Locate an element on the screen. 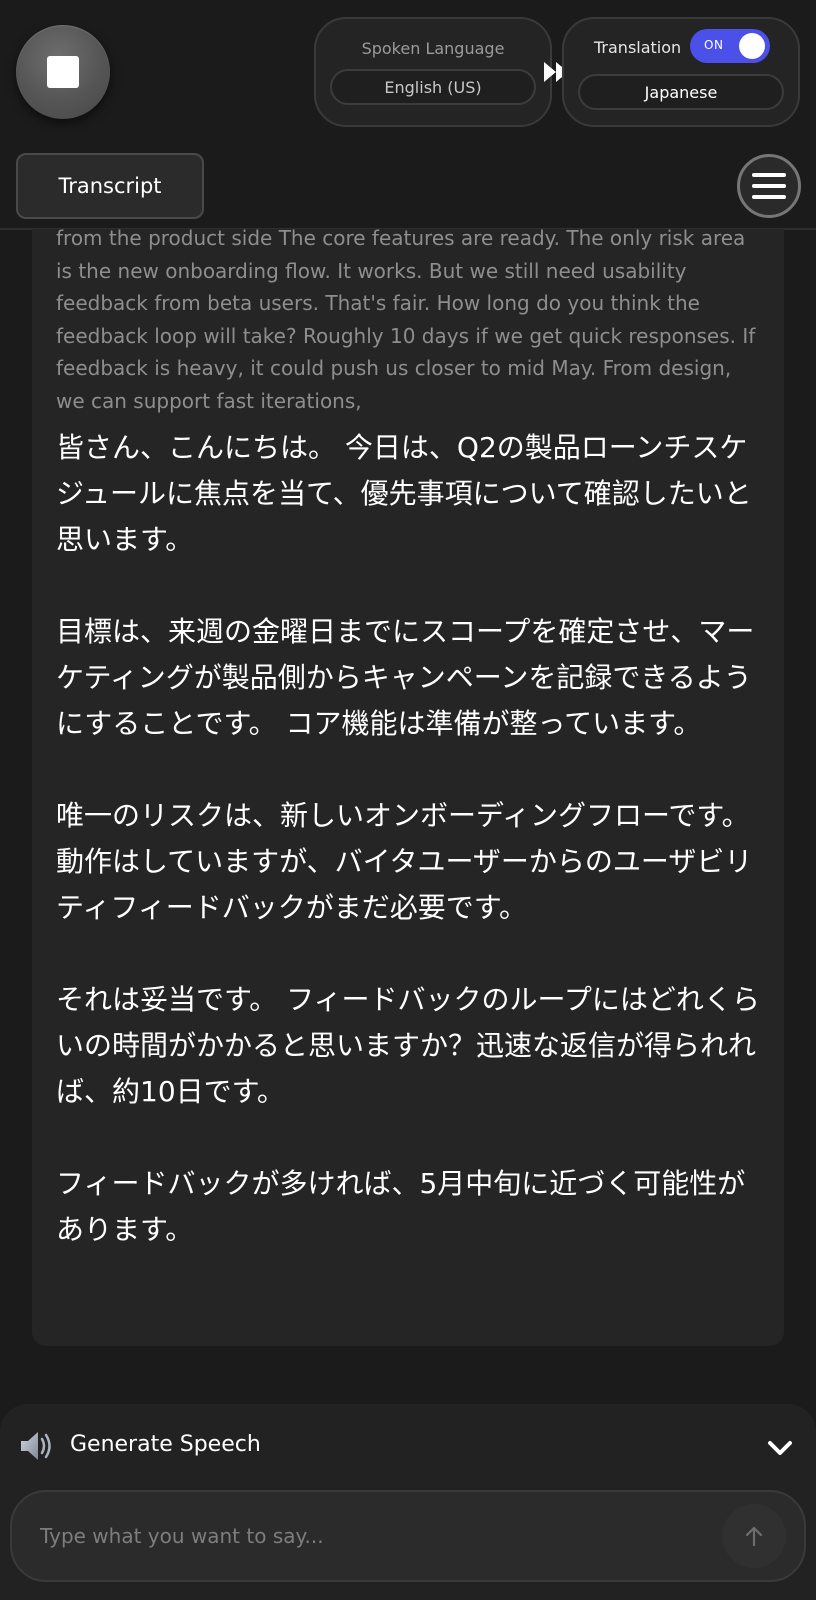 This screenshot has width=816, height=1600. tab-transcript: Transcript is located at coordinates (110, 186).